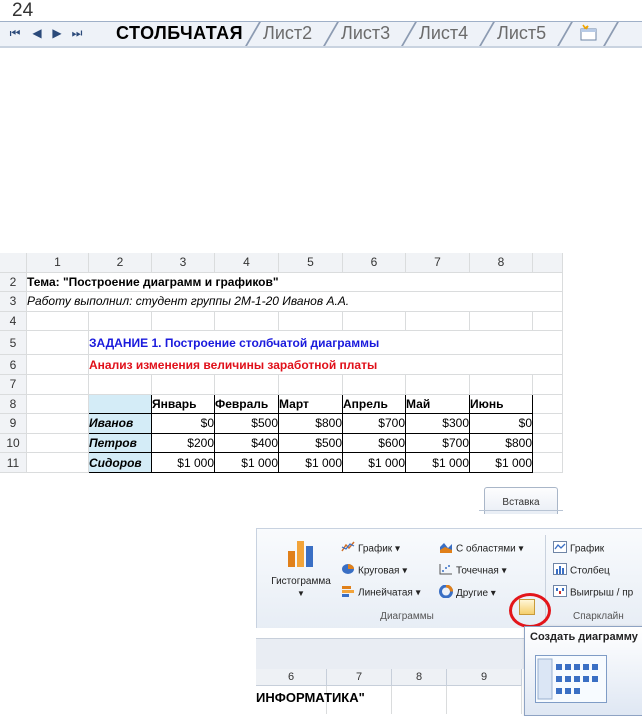 This screenshot has height=716, width=642. What do you see at coordinates (481, 549) in the screenshot?
I see `area-chart-button: С областями ▾` at bounding box center [481, 549].